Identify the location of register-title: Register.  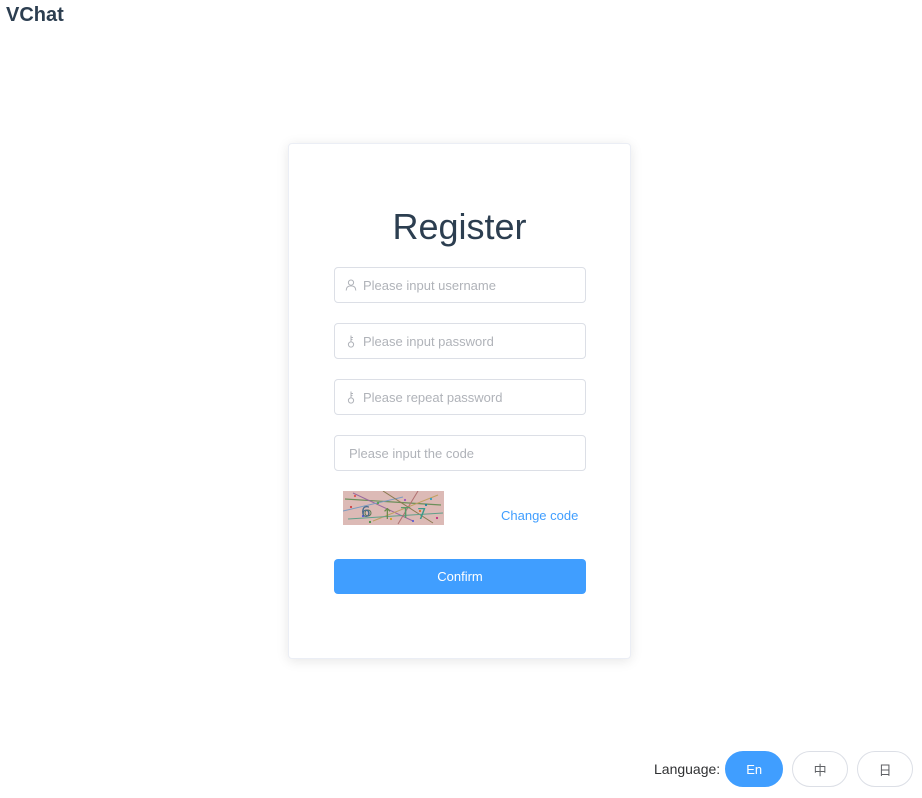
(459, 226).